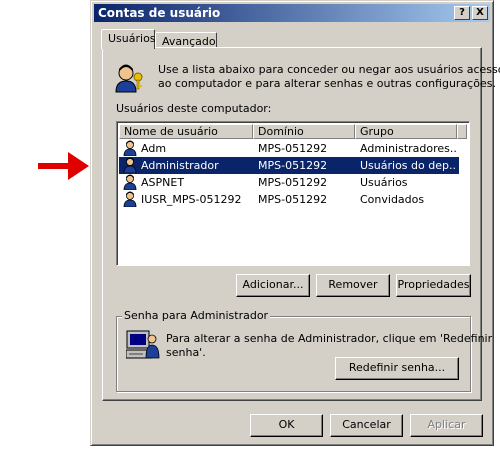  I want to click on user-name-cell: IUSR_MPS-051292, so click(191, 199).